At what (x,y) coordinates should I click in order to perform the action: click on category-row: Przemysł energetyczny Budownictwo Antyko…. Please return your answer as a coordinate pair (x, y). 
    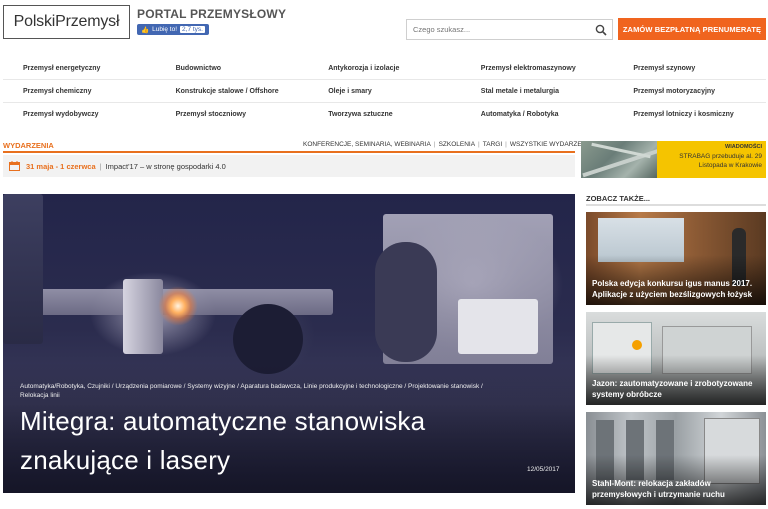
    Looking at the image, I should click on (384, 68).